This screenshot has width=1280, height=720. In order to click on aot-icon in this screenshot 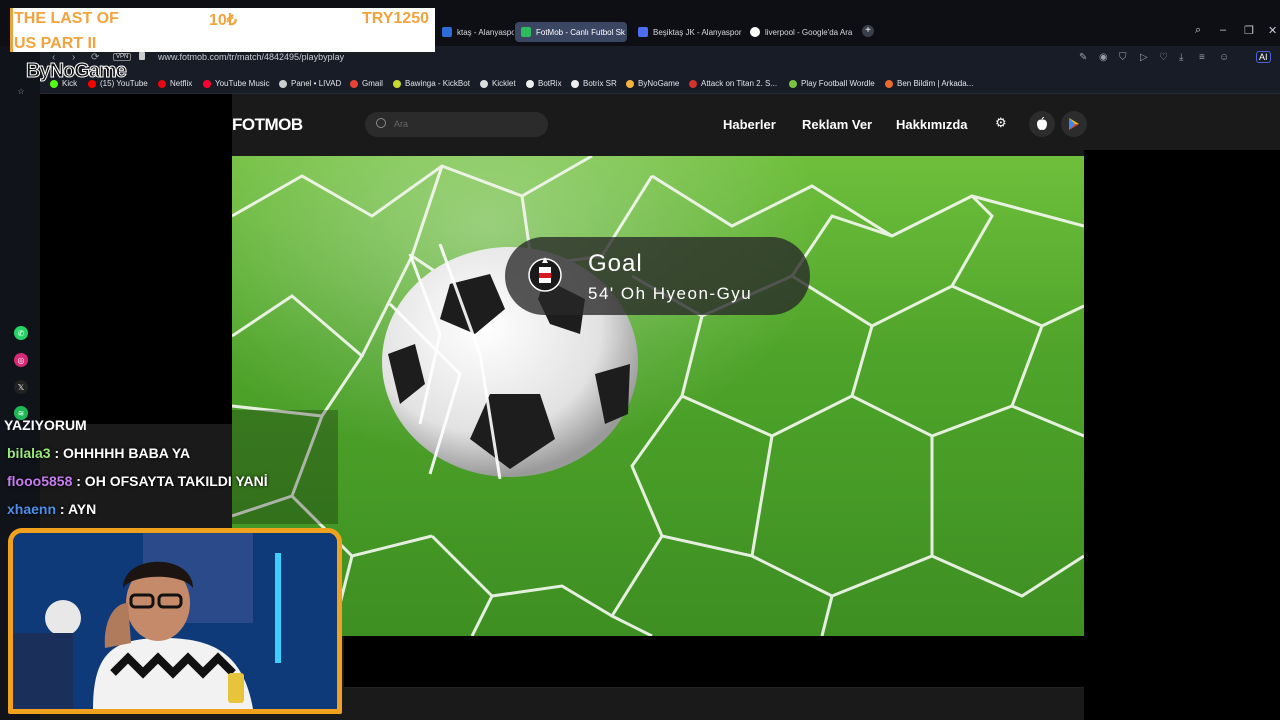, I will do `click(693, 83)`.